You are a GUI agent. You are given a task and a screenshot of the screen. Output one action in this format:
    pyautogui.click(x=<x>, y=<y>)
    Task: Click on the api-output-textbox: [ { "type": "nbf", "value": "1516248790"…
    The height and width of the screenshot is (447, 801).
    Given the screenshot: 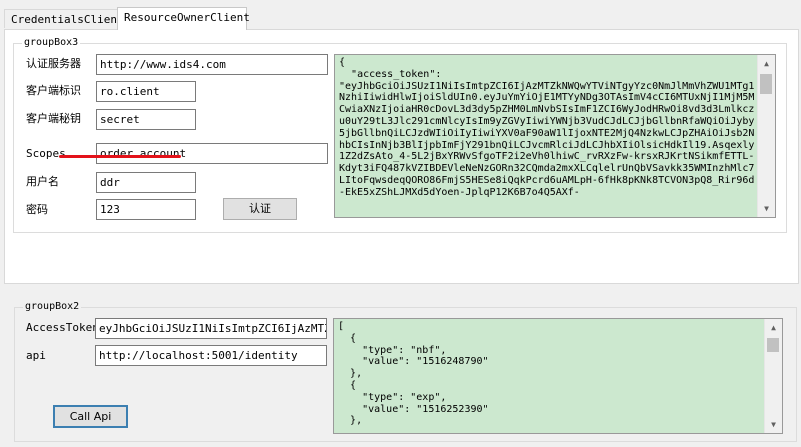 What is the action you would take?
    pyautogui.click(x=558, y=376)
    